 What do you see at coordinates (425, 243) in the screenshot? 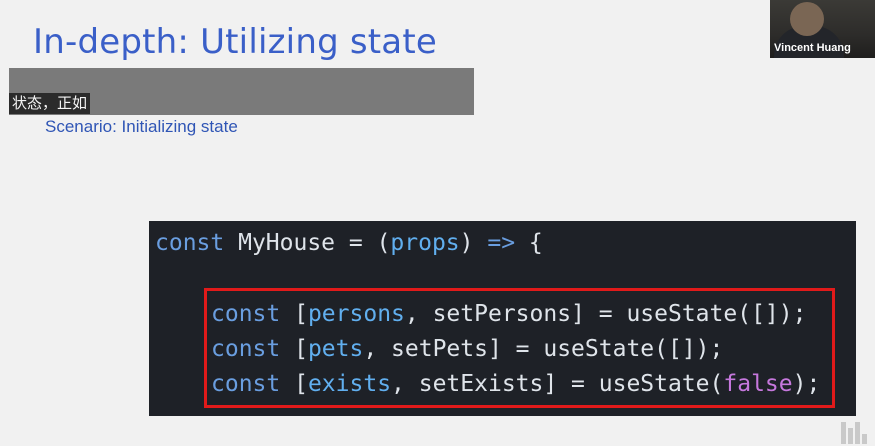
I see `code-variable: props` at bounding box center [425, 243].